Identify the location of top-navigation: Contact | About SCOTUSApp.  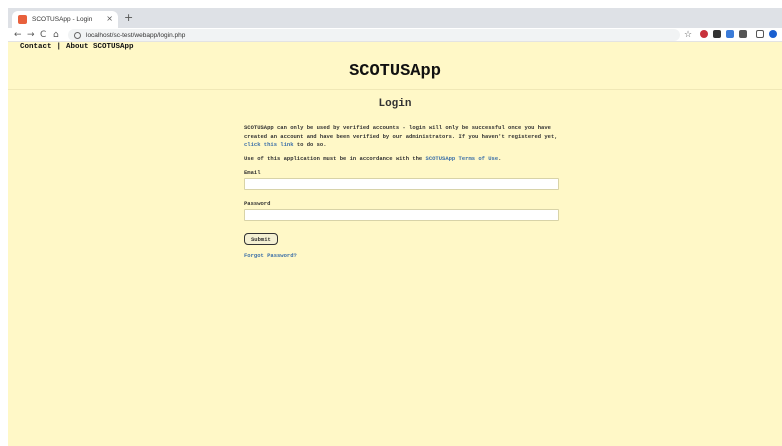
(77, 47).